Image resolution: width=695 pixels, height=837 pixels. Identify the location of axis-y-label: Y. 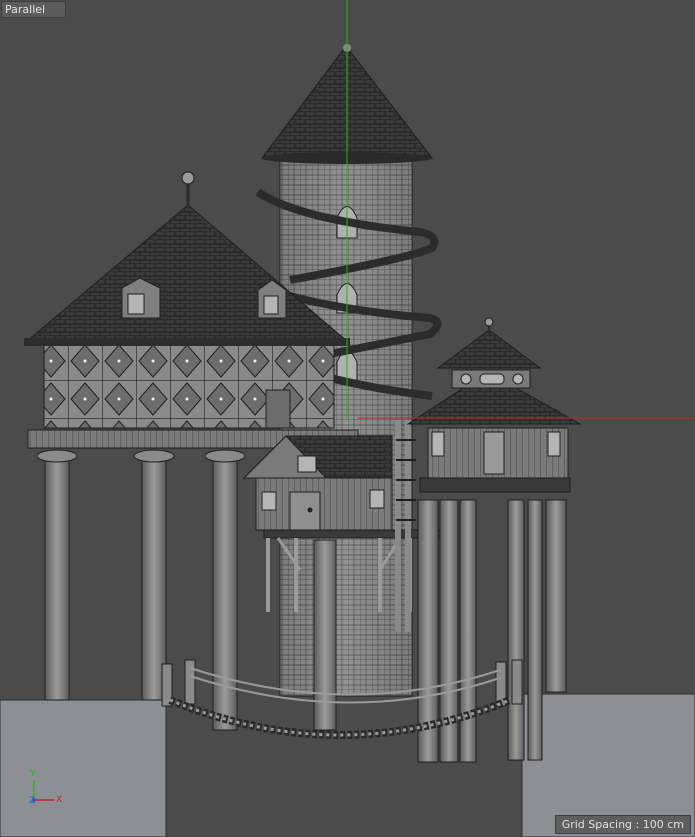
(33, 774).